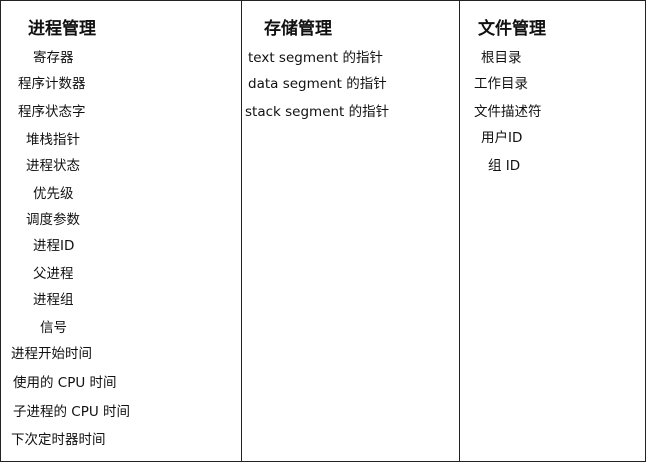 The image size is (648, 464). I want to click on process-field: 信号, so click(53, 328).